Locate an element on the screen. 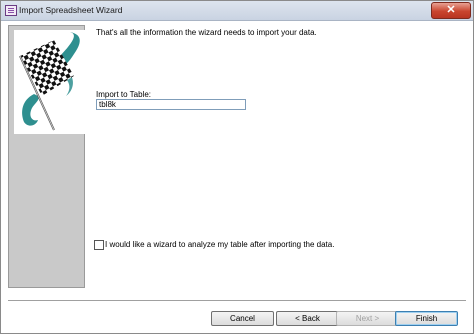  checkered-flag-icon is located at coordinates (50, 82).